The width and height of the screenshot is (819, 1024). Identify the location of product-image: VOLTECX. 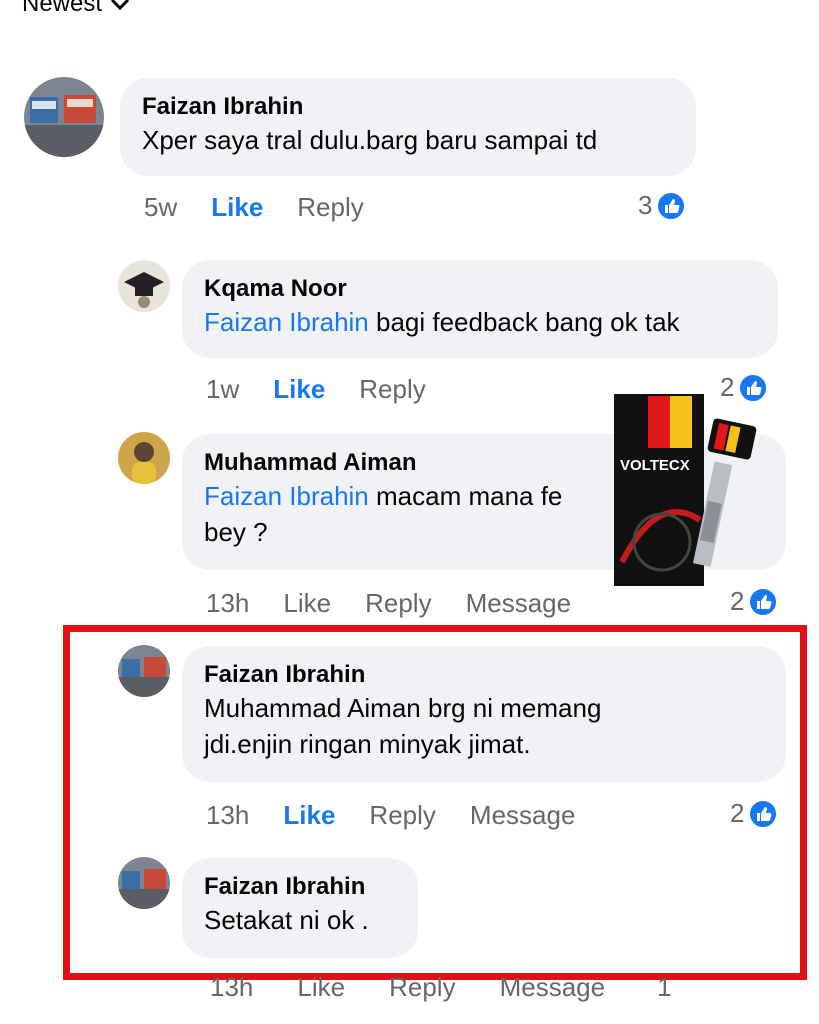
(686, 490).